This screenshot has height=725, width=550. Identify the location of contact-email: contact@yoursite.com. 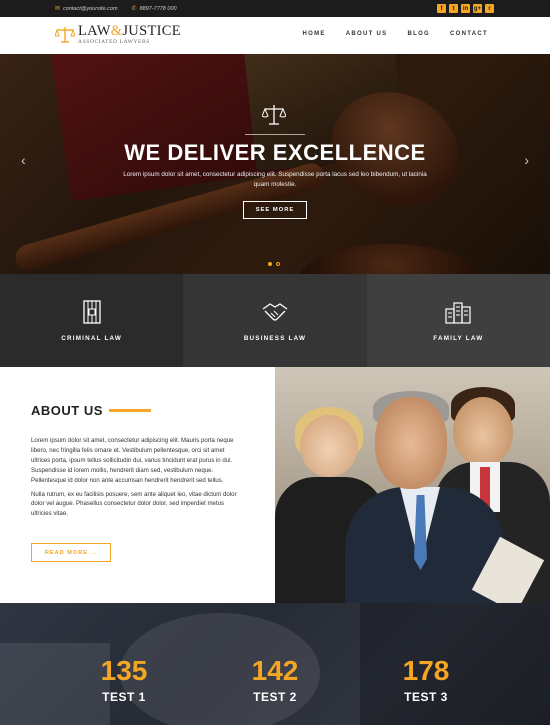
(90, 9).